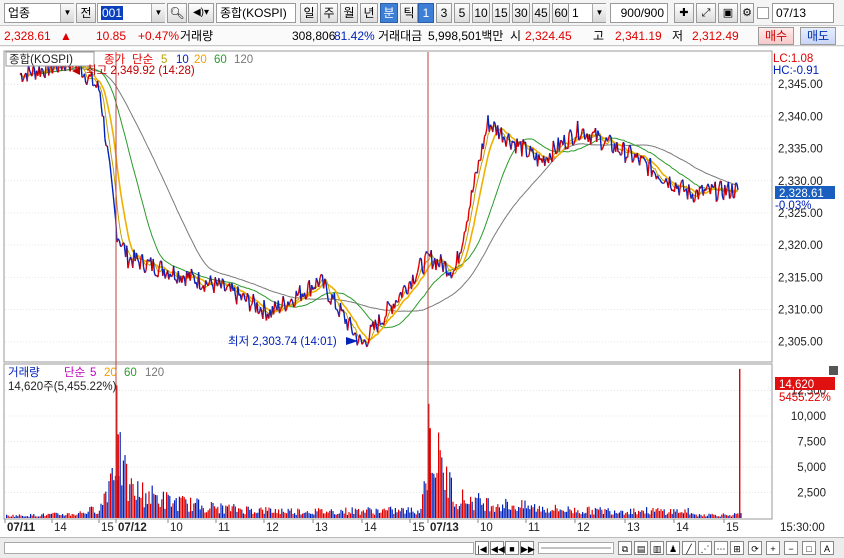  Describe the element at coordinates (369, 13) in the screenshot. I see `period-button: 년` at that location.